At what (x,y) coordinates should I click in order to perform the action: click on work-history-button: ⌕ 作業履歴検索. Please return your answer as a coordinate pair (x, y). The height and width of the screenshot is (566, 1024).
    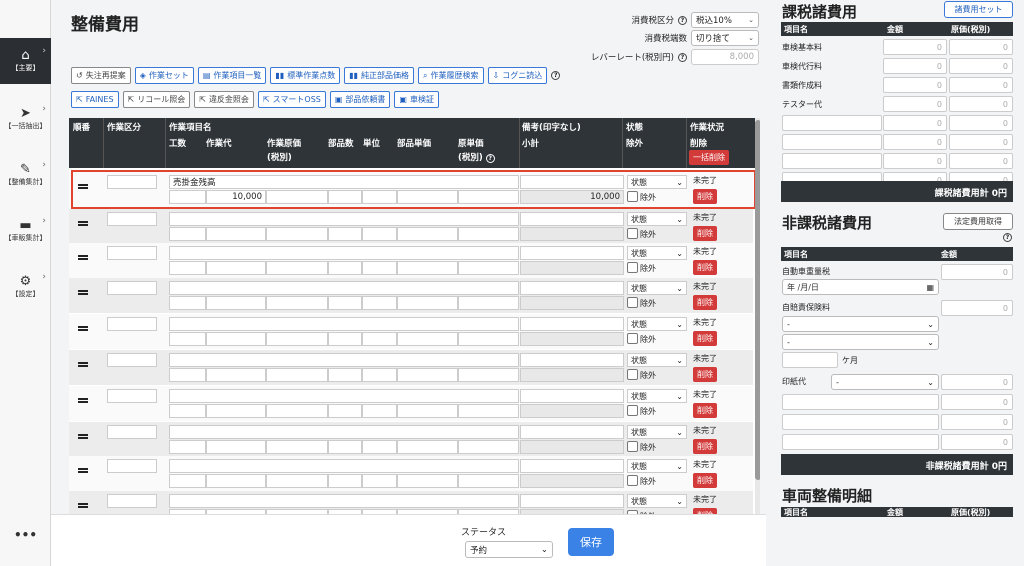
    Looking at the image, I should click on (451, 75).